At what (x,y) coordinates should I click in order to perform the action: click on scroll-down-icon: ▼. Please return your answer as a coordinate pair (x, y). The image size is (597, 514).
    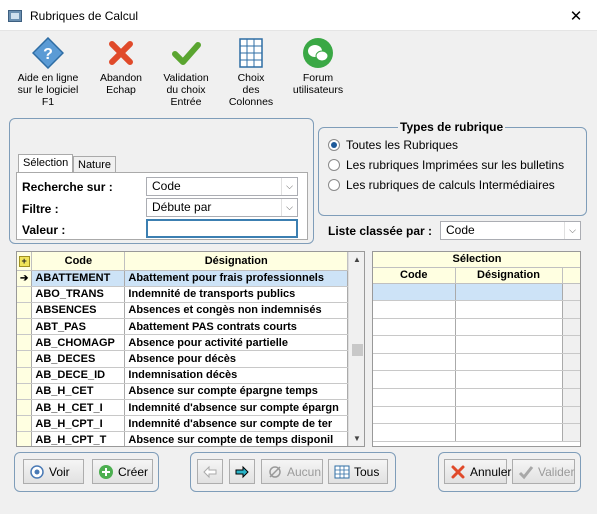
    Looking at the image, I should click on (357, 438).